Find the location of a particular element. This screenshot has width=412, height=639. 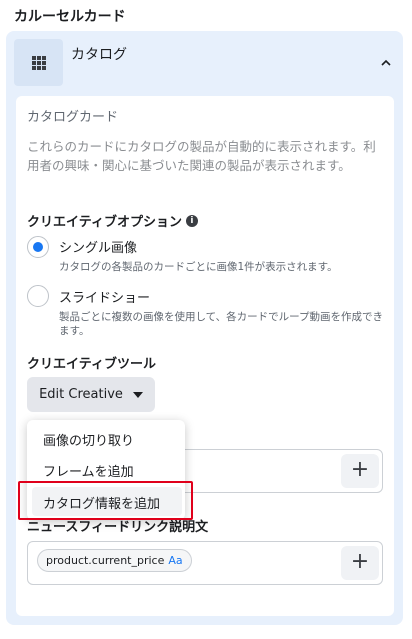

price-token: product.current_price Aa is located at coordinates (114, 560).